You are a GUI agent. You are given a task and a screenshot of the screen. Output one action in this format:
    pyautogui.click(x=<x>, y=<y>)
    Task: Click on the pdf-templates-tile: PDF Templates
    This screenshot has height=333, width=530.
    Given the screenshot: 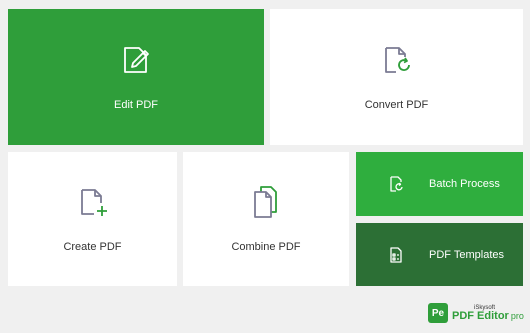 What is the action you would take?
    pyautogui.click(x=439, y=254)
    